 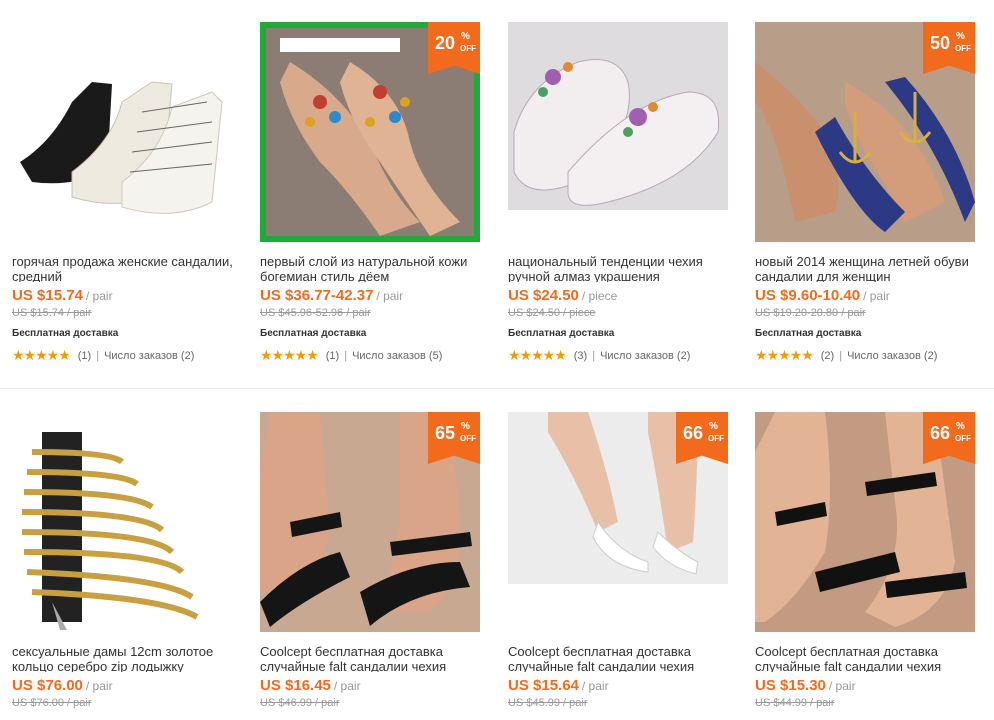 What do you see at coordinates (127, 685) in the screenshot?
I see `price-row: US $76.00/ pair` at bounding box center [127, 685].